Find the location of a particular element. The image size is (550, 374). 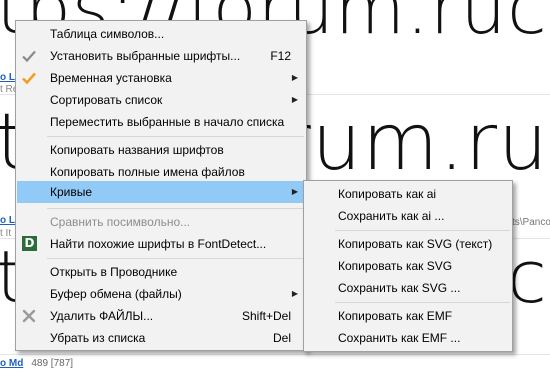

submenu-item-copy-svg-text: Копировать как SVG (текст) is located at coordinates (408, 244).